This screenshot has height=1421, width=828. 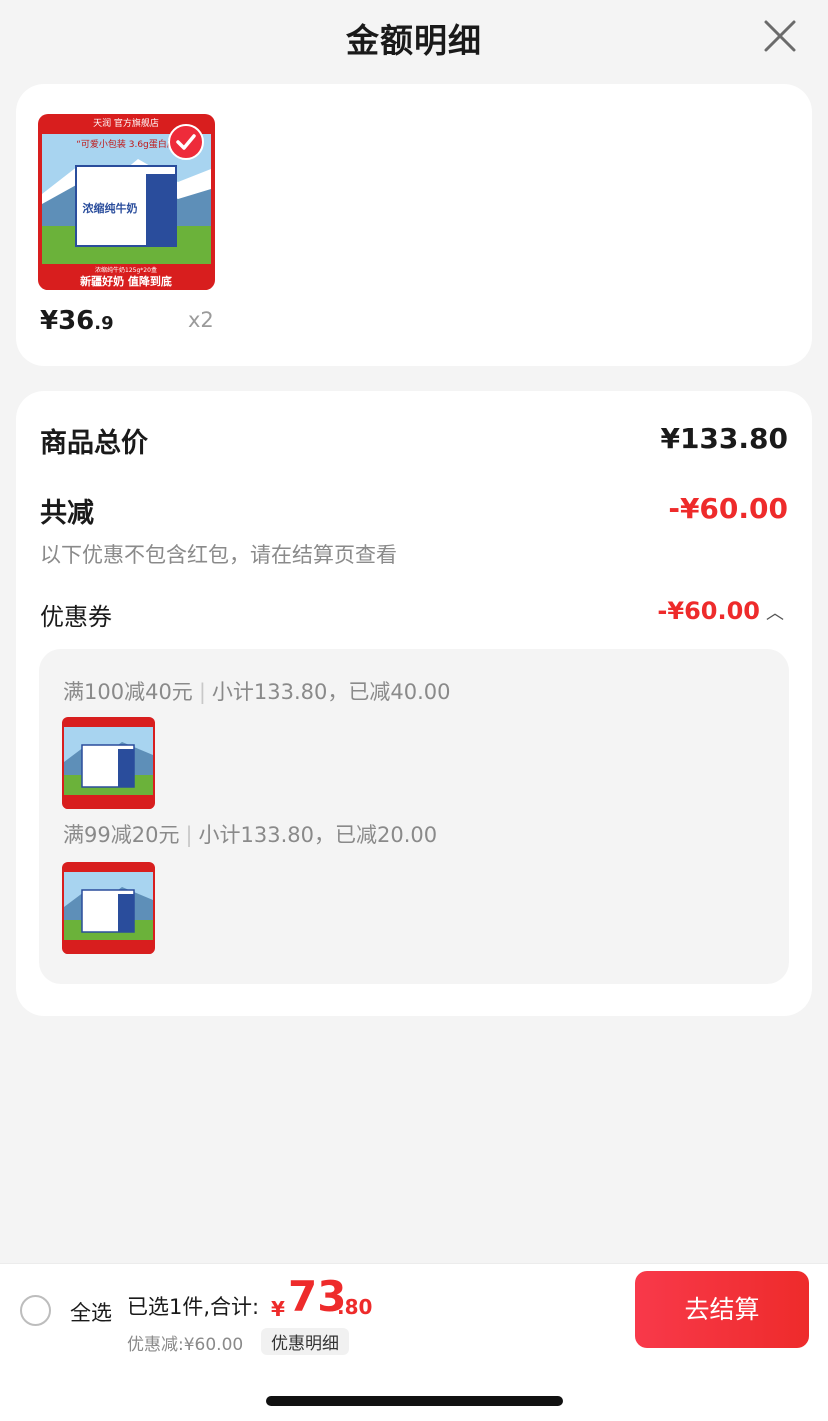 What do you see at coordinates (775, 612) in the screenshot?
I see `chevron-up-icon: ︿` at bounding box center [775, 612].